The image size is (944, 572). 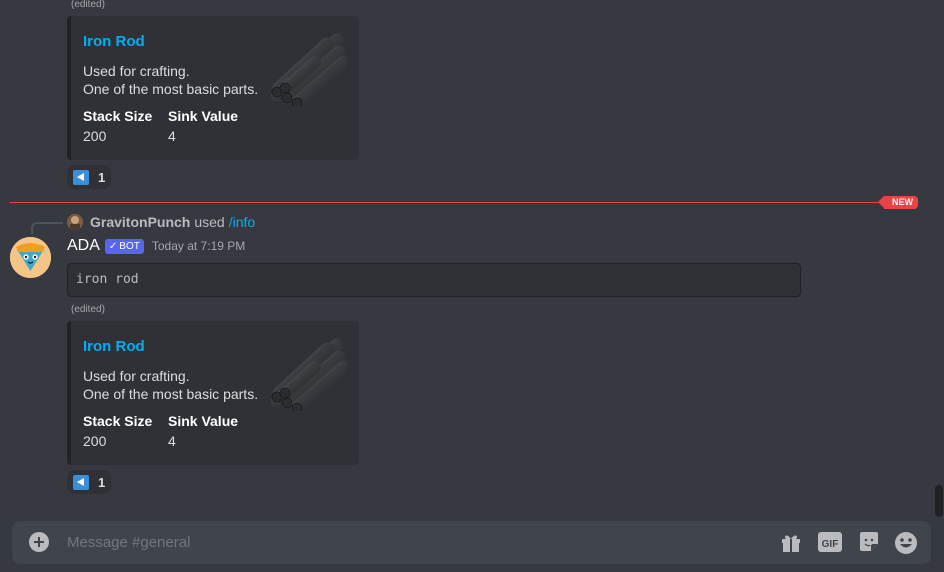 I want to click on new-messages-divider, so click(x=447, y=202).